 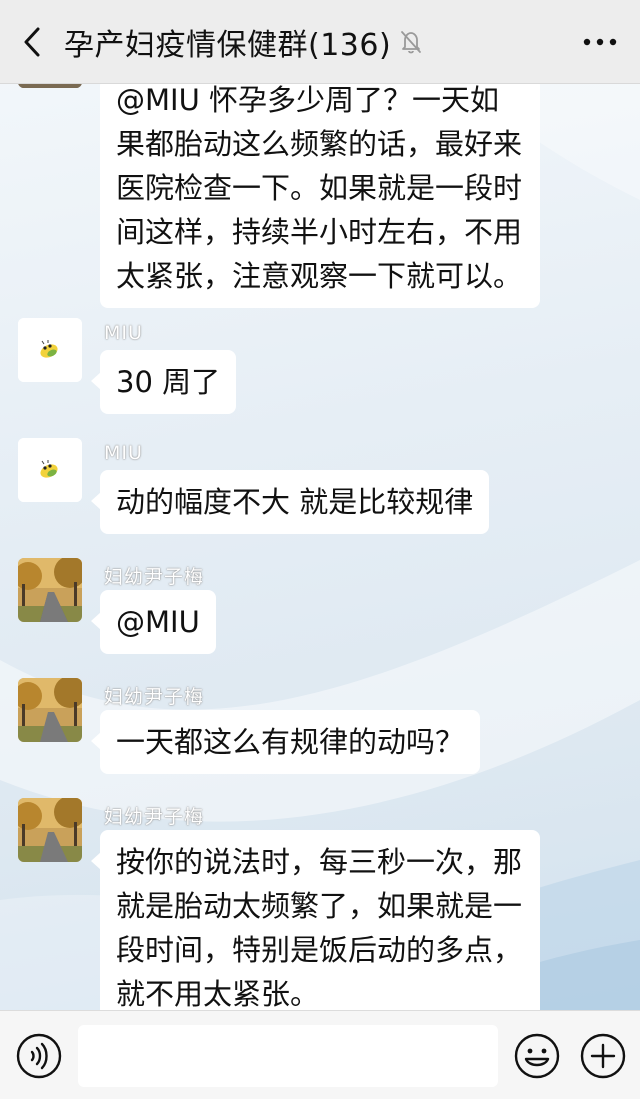 I want to click on chat-header: 孕产妇疫情保健群(136), so click(x=320, y=42).